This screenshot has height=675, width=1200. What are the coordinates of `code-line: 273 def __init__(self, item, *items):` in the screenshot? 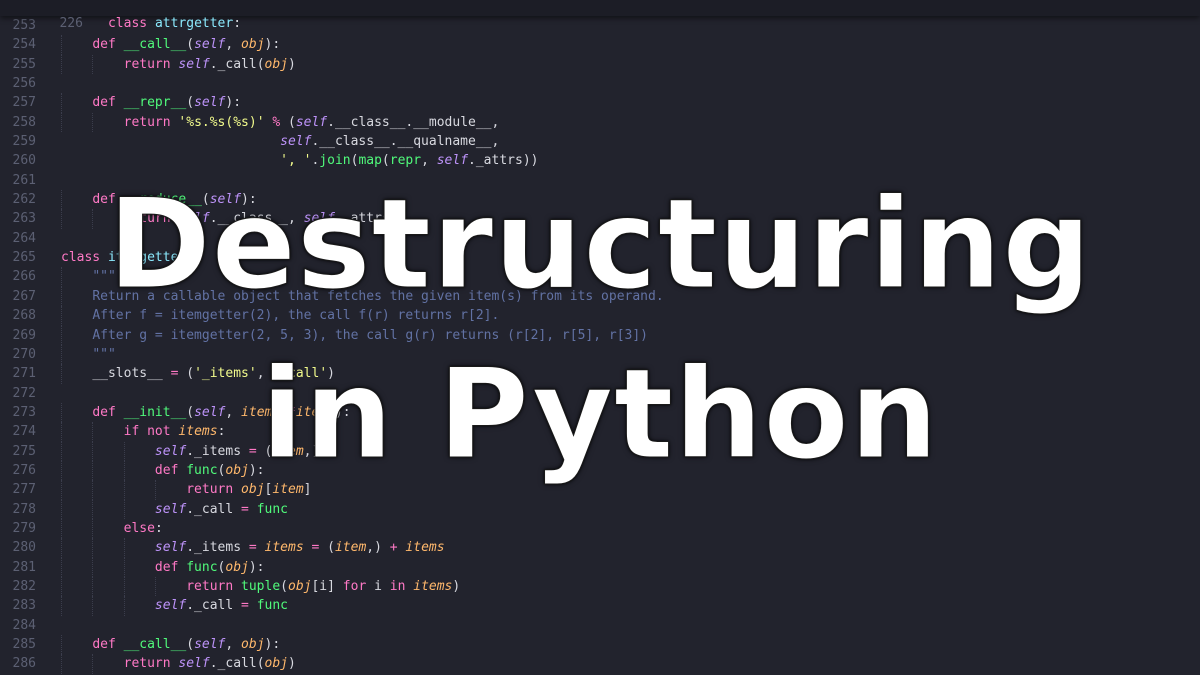 It's located at (600, 412).